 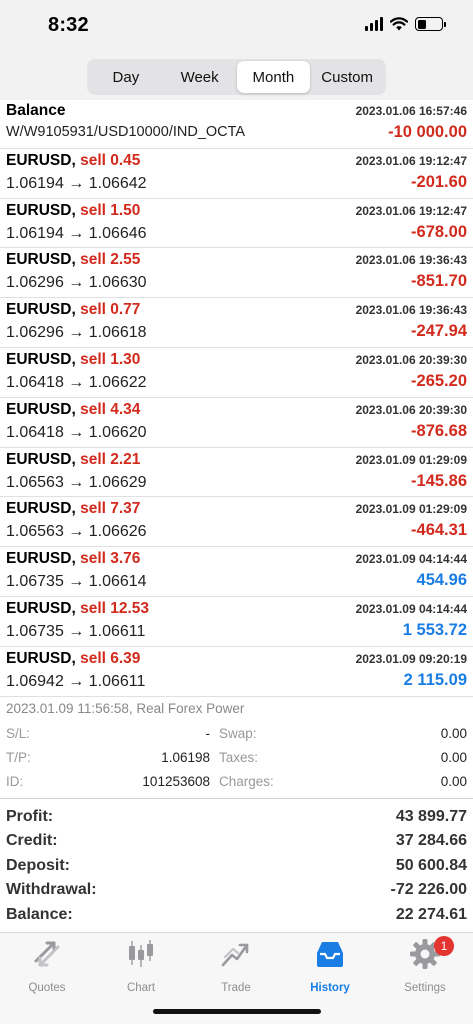 I want to click on deal-direction-volume: sell 0.45, so click(x=110, y=160).